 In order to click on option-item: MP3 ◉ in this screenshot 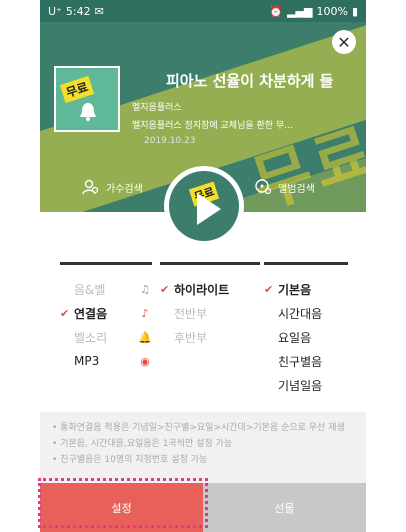, I will do `click(106, 361)`.